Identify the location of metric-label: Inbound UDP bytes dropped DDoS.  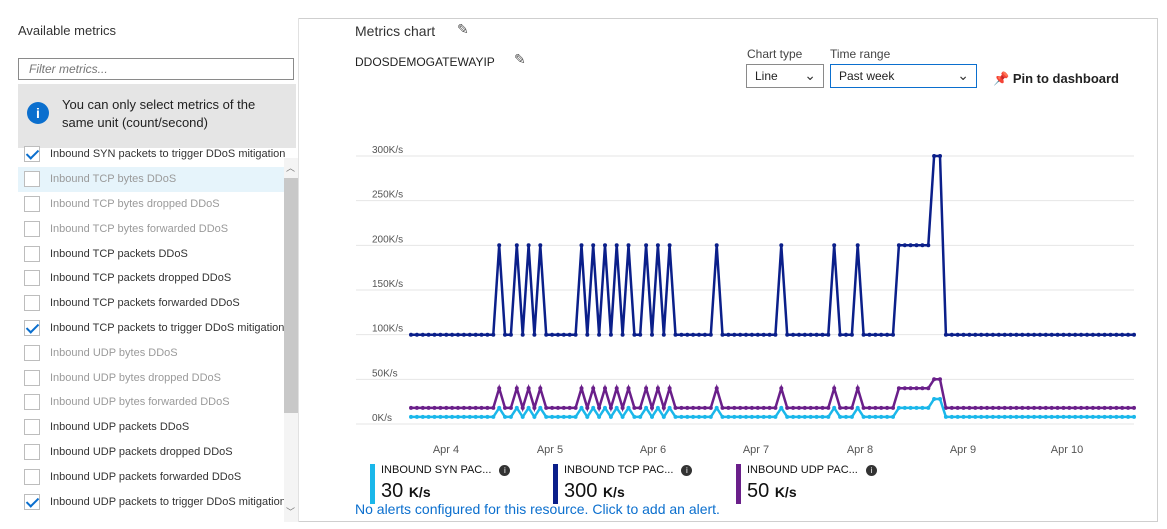
(136, 377).